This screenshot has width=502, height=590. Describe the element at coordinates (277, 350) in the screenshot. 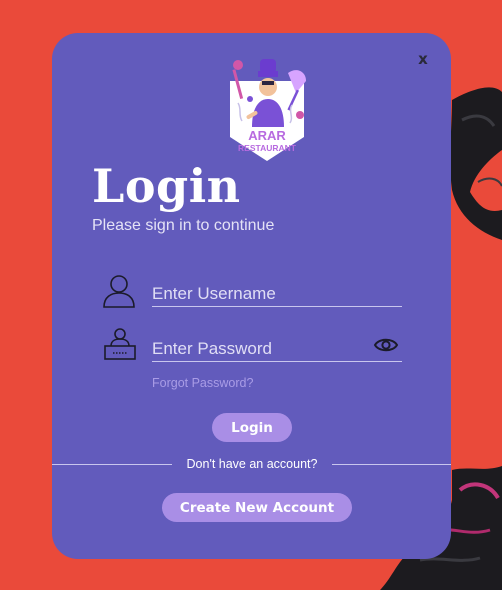

I see `password-input` at that location.